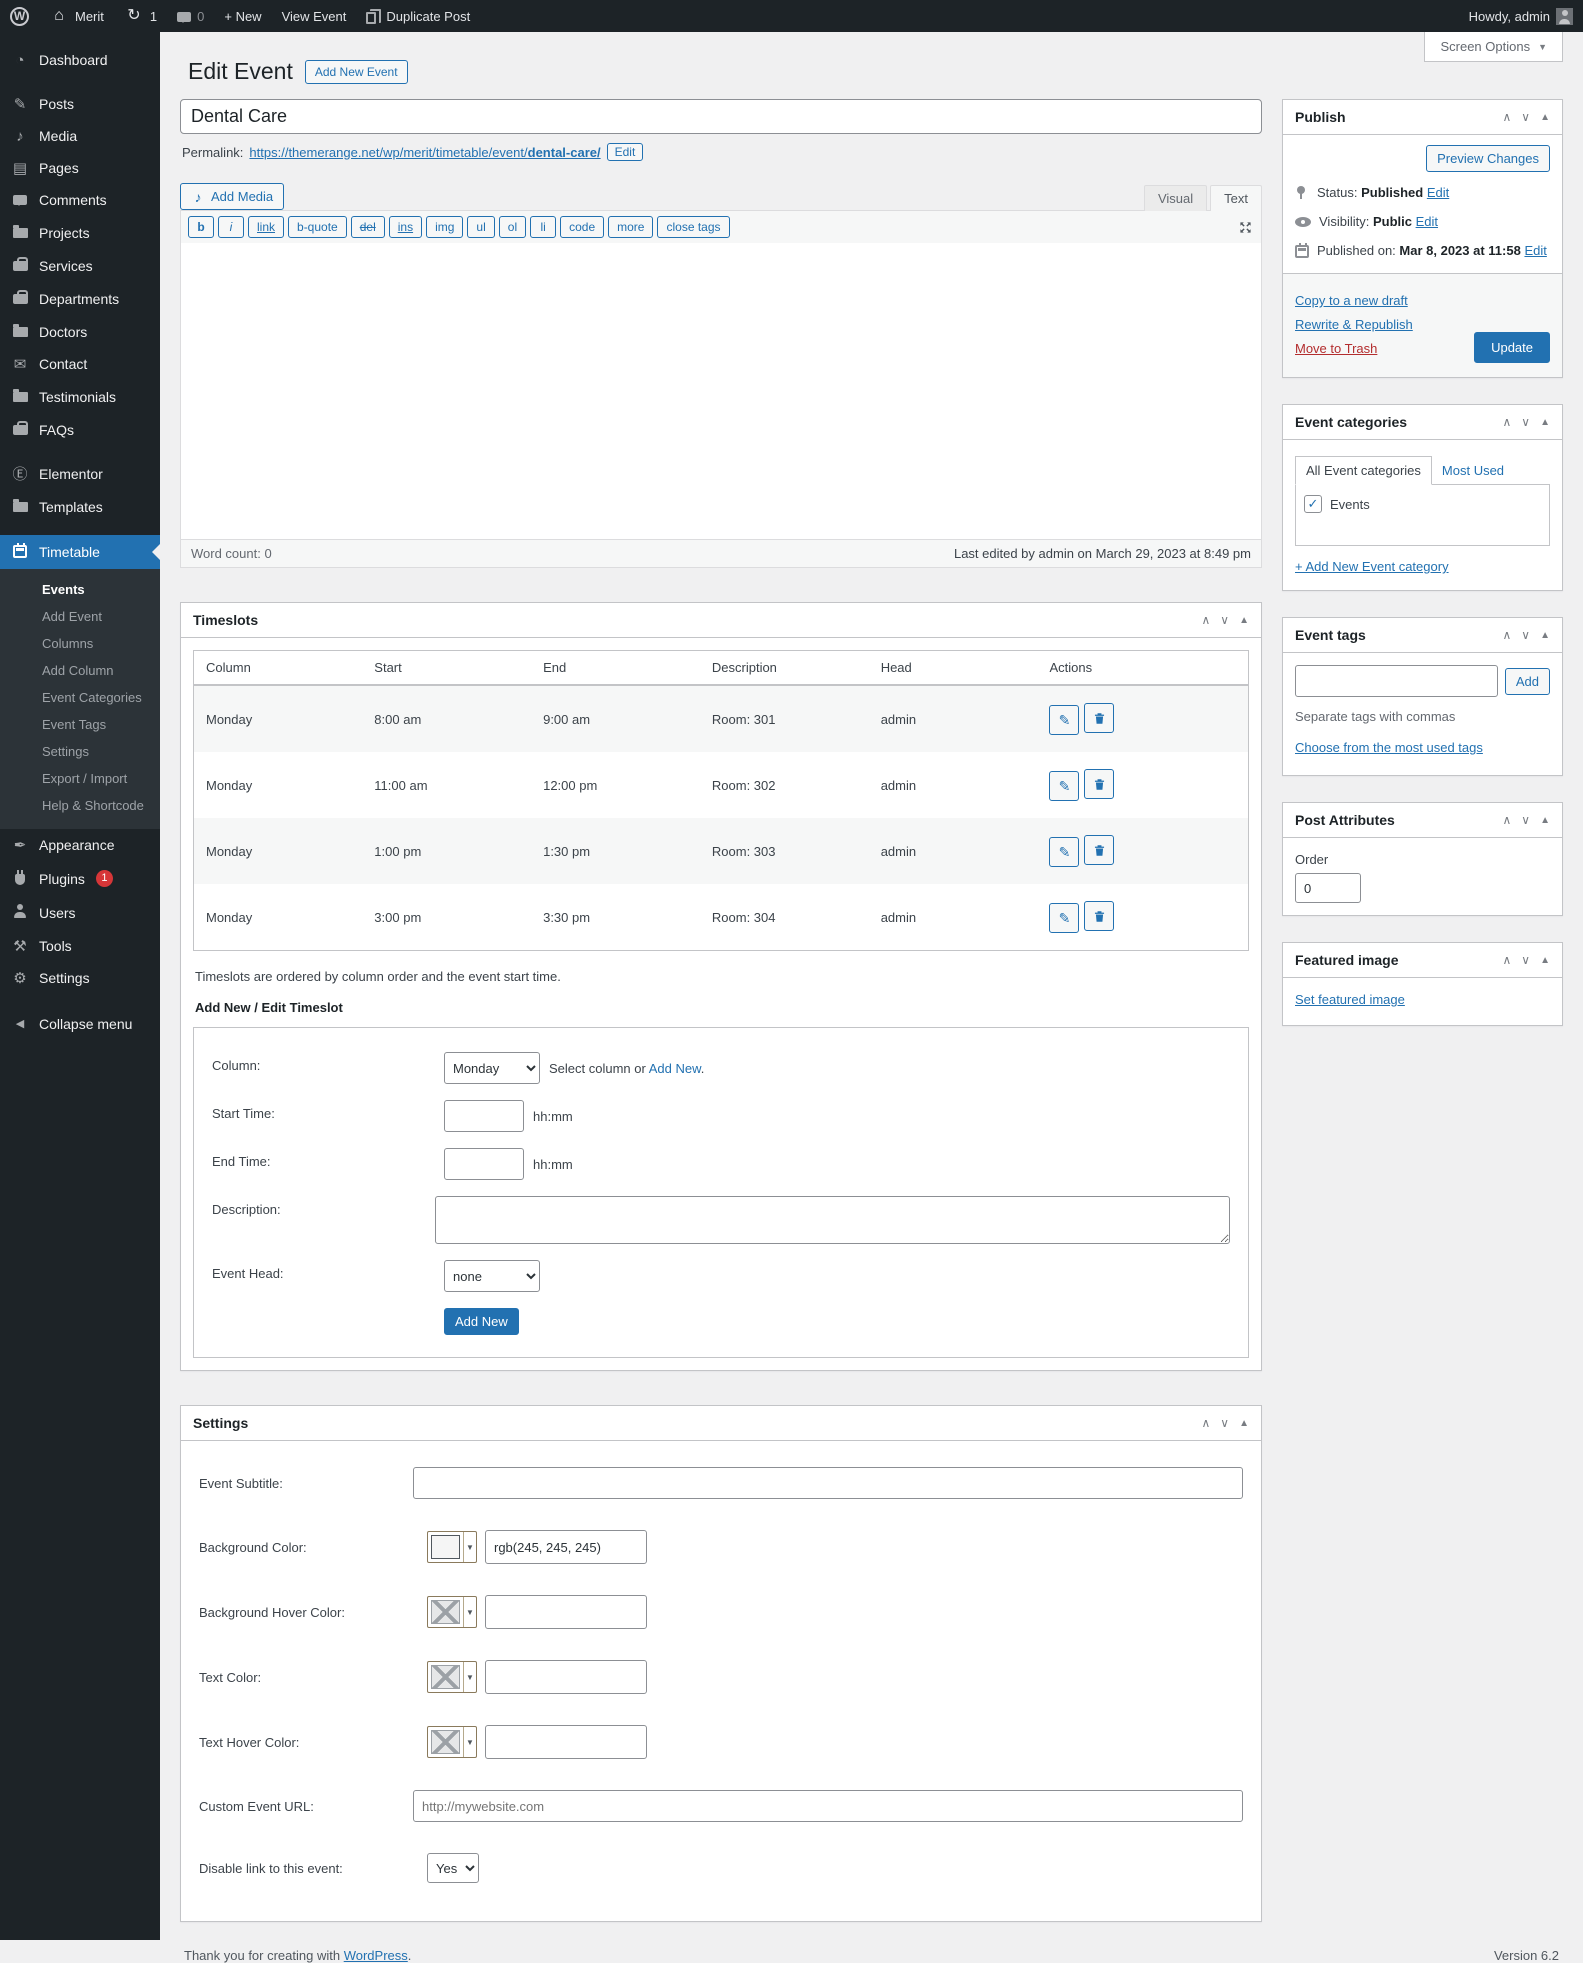 This screenshot has height=1963, width=1583. What do you see at coordinates (1245, 227) in the screenshot?
I see `fullscreen-button` at bounding box center [1245, 227].